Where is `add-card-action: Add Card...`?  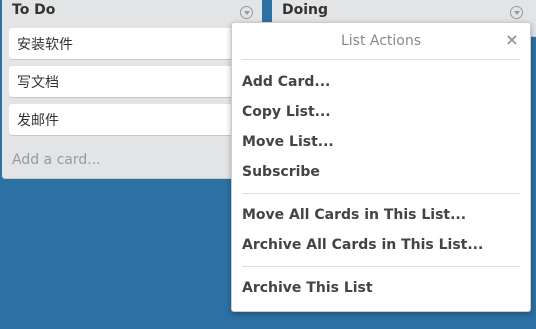
add-card-action: Add Card... is located at coordinates (381, 82).